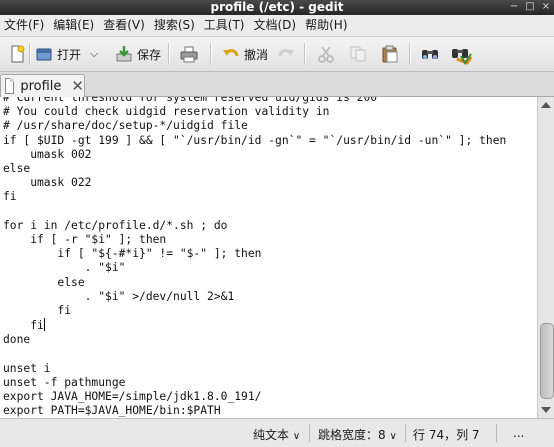 The height and width of the screenshot is (447, 554). I want to click on new-document-icon, so click(17, 54).